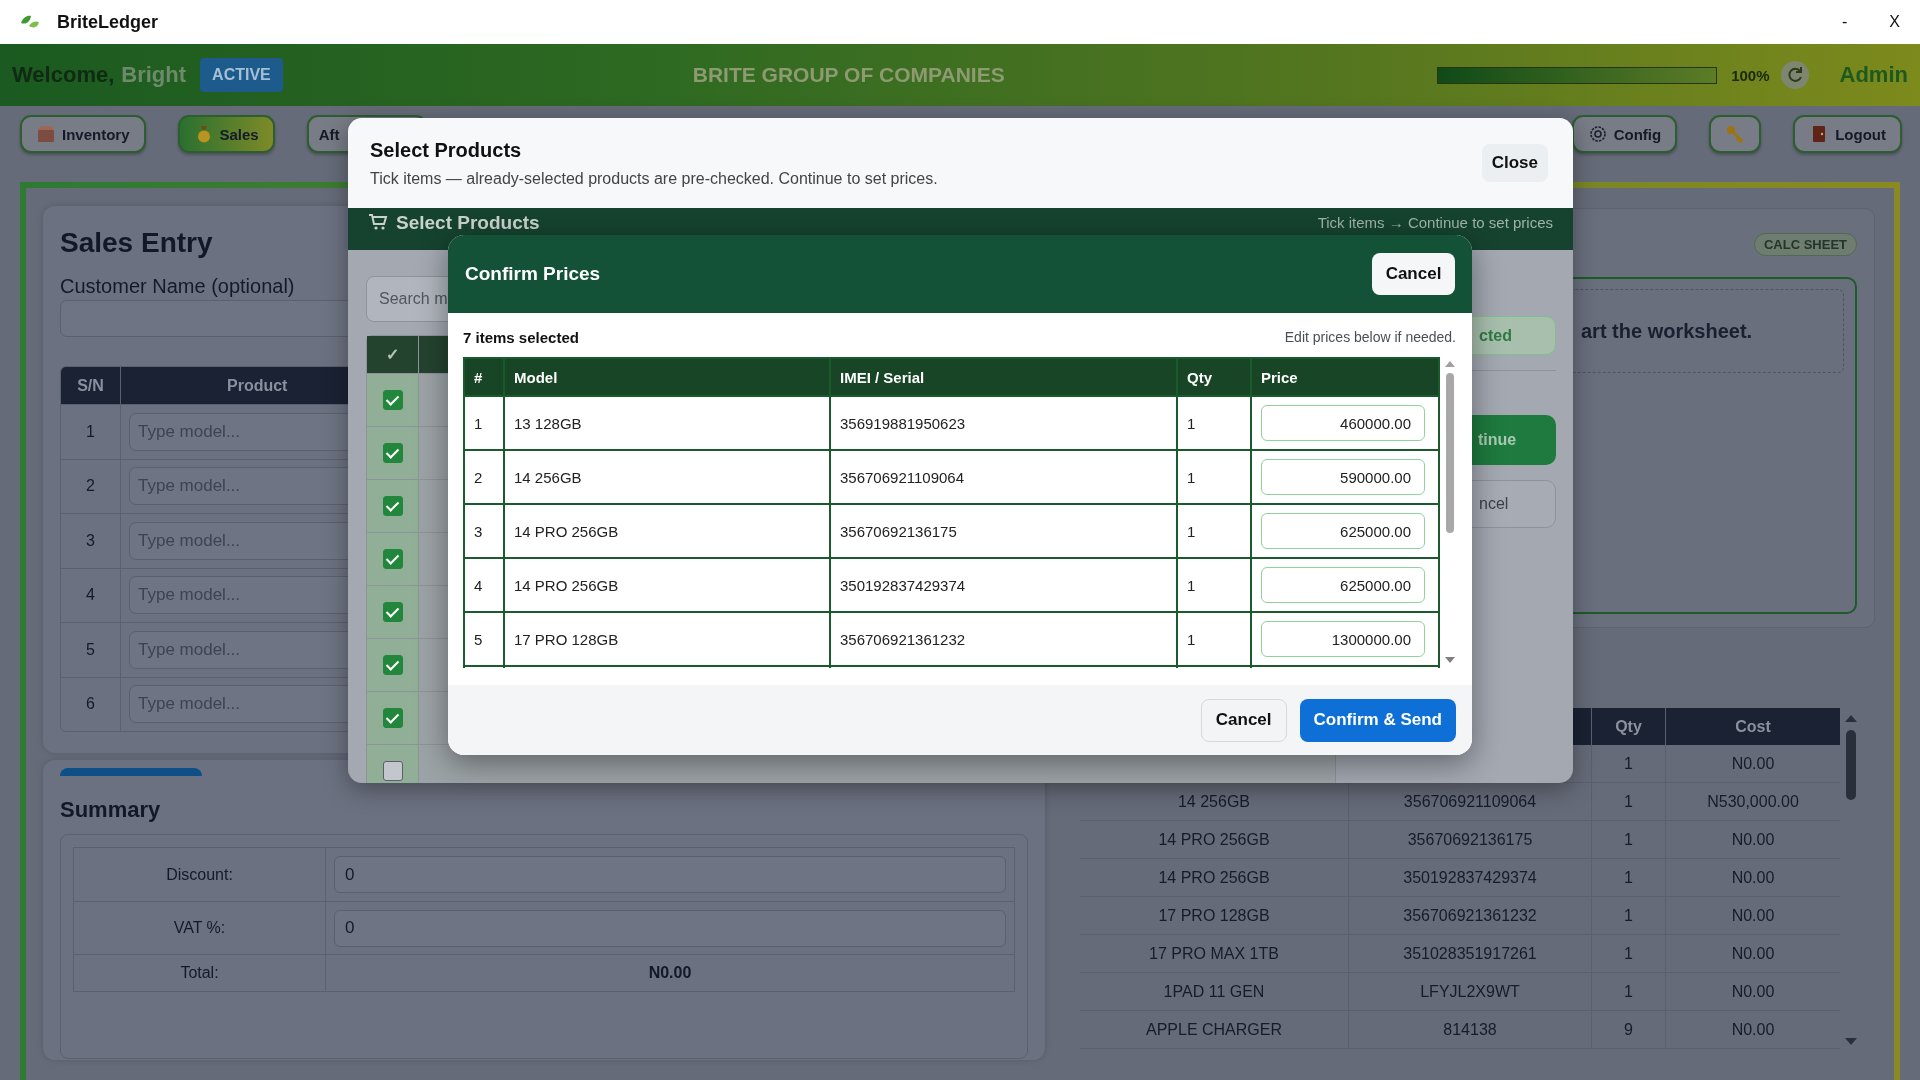 This screenshot has height=1080, width=1920. Describe the element at coordinates (1470, 953) in the screenshot. I see `table-cell: 351028351917261` at that location.